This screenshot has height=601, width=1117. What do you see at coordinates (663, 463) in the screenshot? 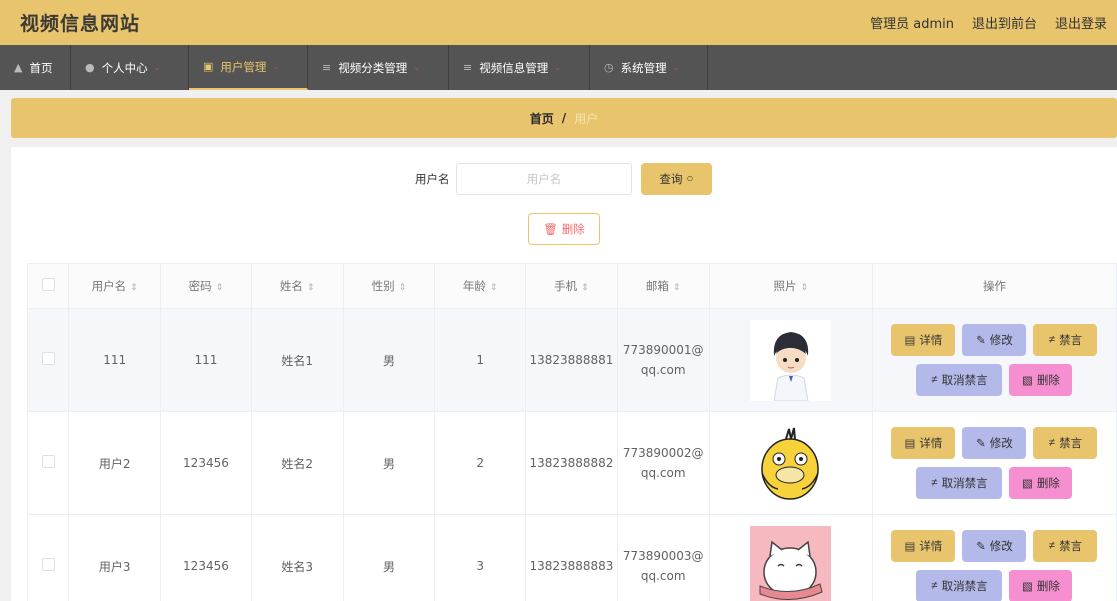
I see `cell-email: 773890002@ qq.com` at bounding box center [663, 463].